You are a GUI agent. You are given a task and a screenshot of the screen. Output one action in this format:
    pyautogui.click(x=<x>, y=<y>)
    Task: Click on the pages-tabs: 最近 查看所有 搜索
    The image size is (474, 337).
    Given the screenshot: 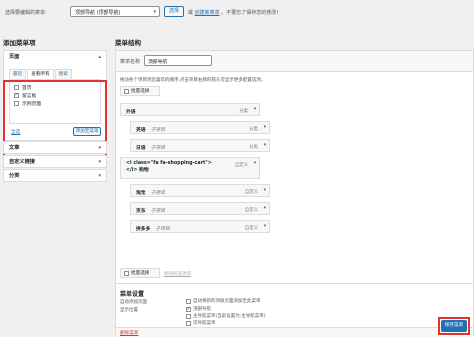 What is the action you would take?
    pyautogui.click(x=41, y=74)
    